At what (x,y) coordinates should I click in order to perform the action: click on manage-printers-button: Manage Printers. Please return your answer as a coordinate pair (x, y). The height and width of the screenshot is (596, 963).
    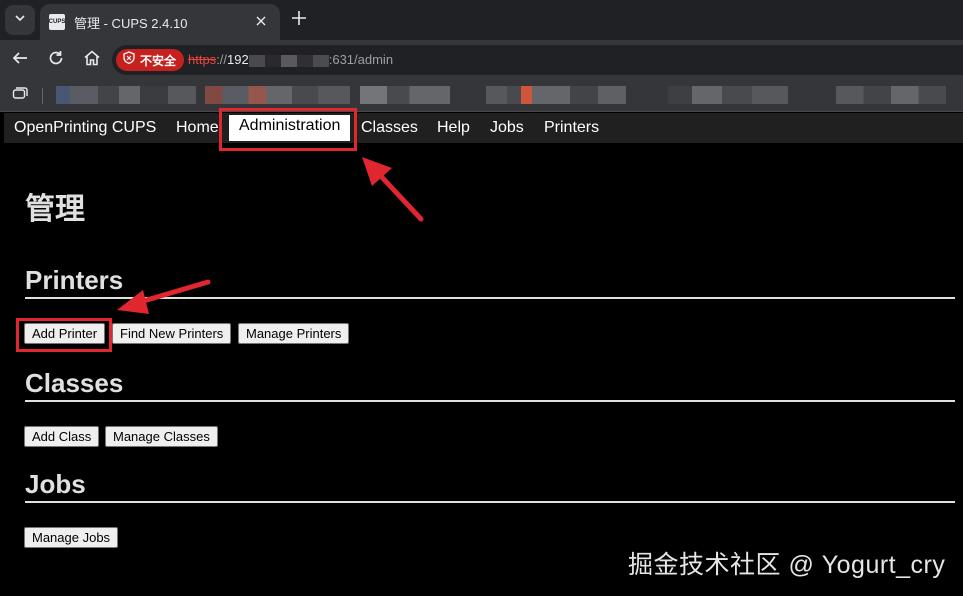
    Looking at the image, I should click on (294, 333).